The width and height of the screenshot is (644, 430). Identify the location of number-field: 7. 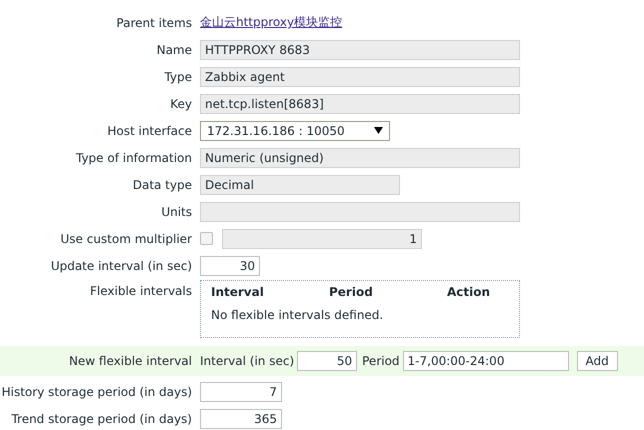
(241, 392).